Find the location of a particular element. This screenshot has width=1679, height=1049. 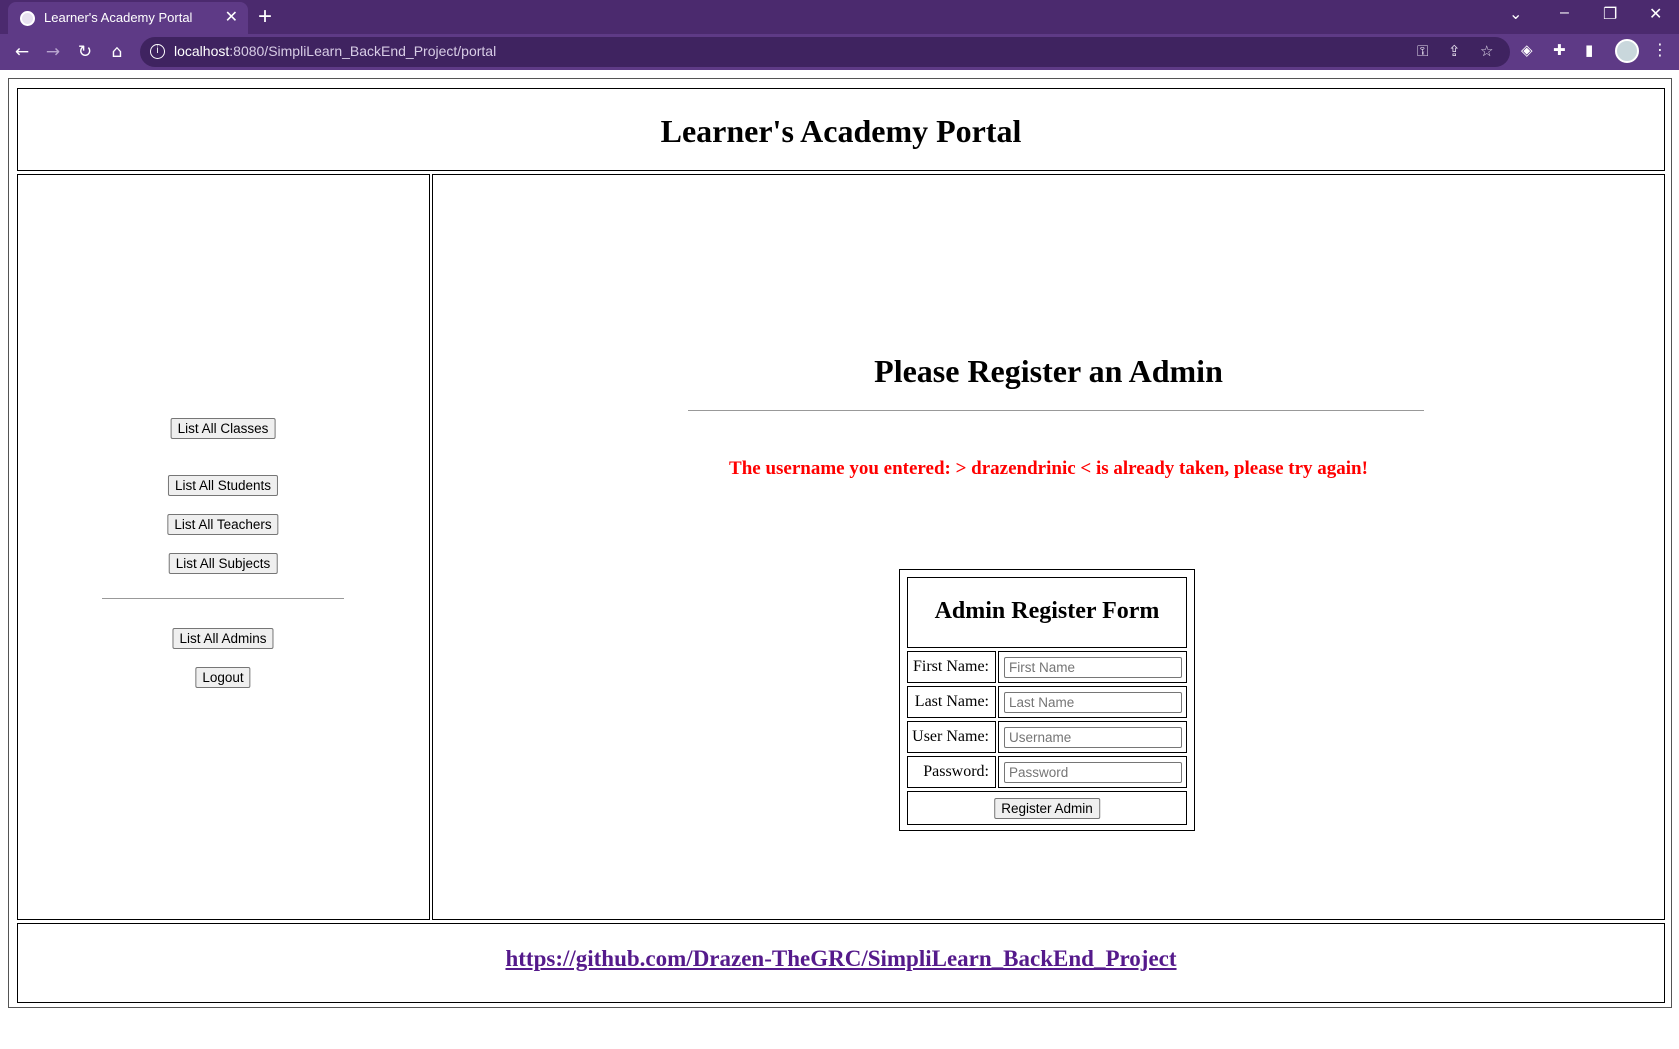

back-button: ← is located at coordinates (22, 52).